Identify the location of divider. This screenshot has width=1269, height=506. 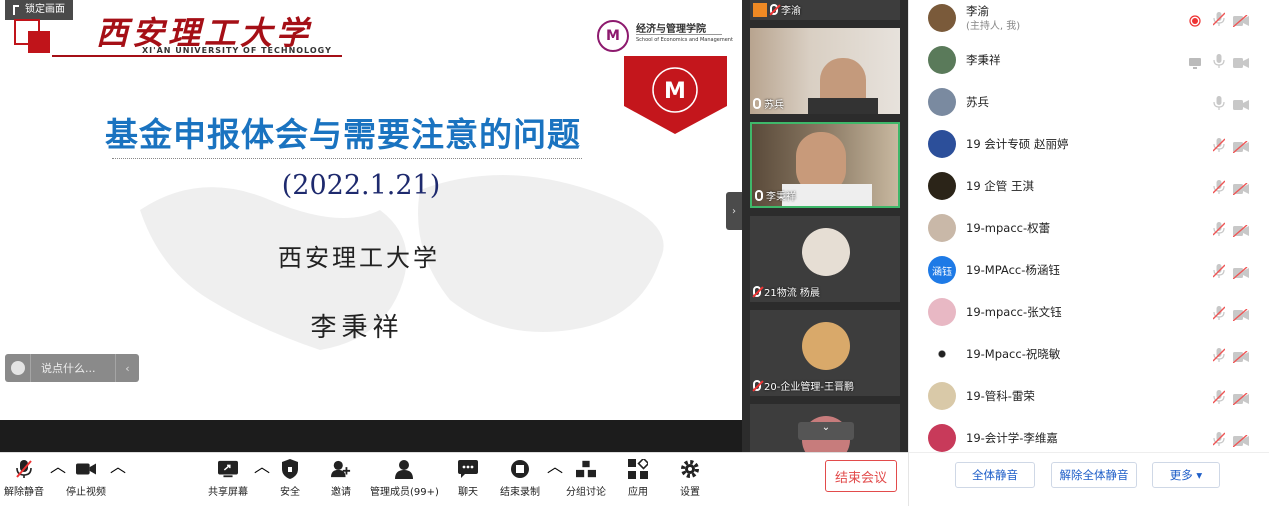
(197, 56).